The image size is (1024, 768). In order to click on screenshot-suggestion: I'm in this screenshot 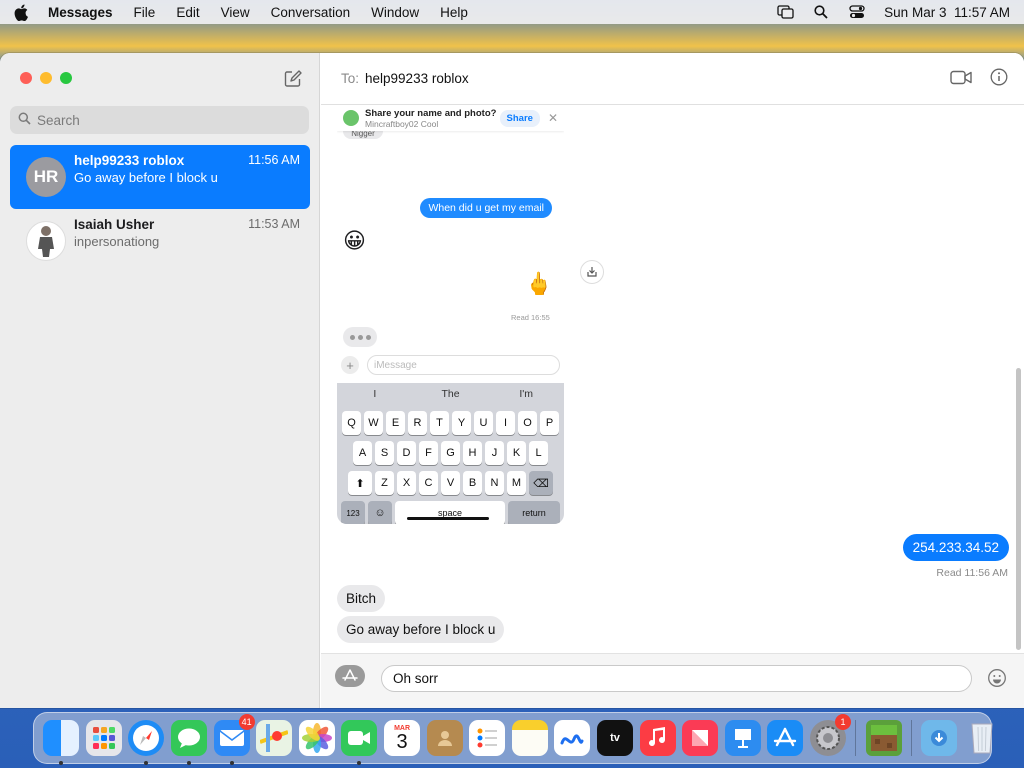, I will do `click(526, 394)`.